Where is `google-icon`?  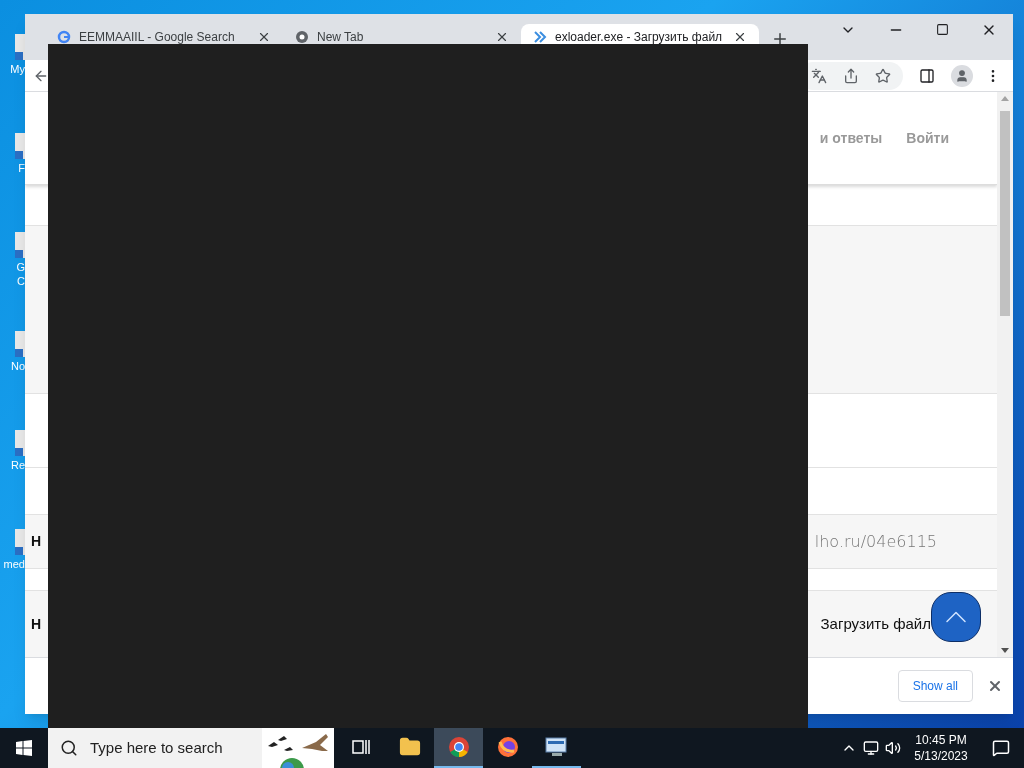 google-icon is located at coordinates (64, 37).